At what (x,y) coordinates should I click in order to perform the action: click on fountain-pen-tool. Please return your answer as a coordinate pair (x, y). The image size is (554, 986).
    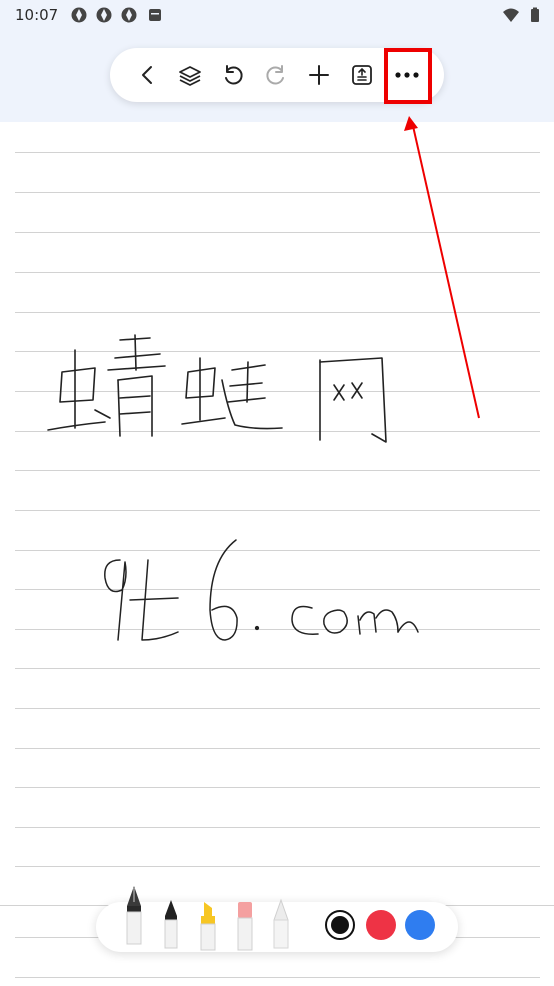
    Looking at the image, I should click on (134, 918).